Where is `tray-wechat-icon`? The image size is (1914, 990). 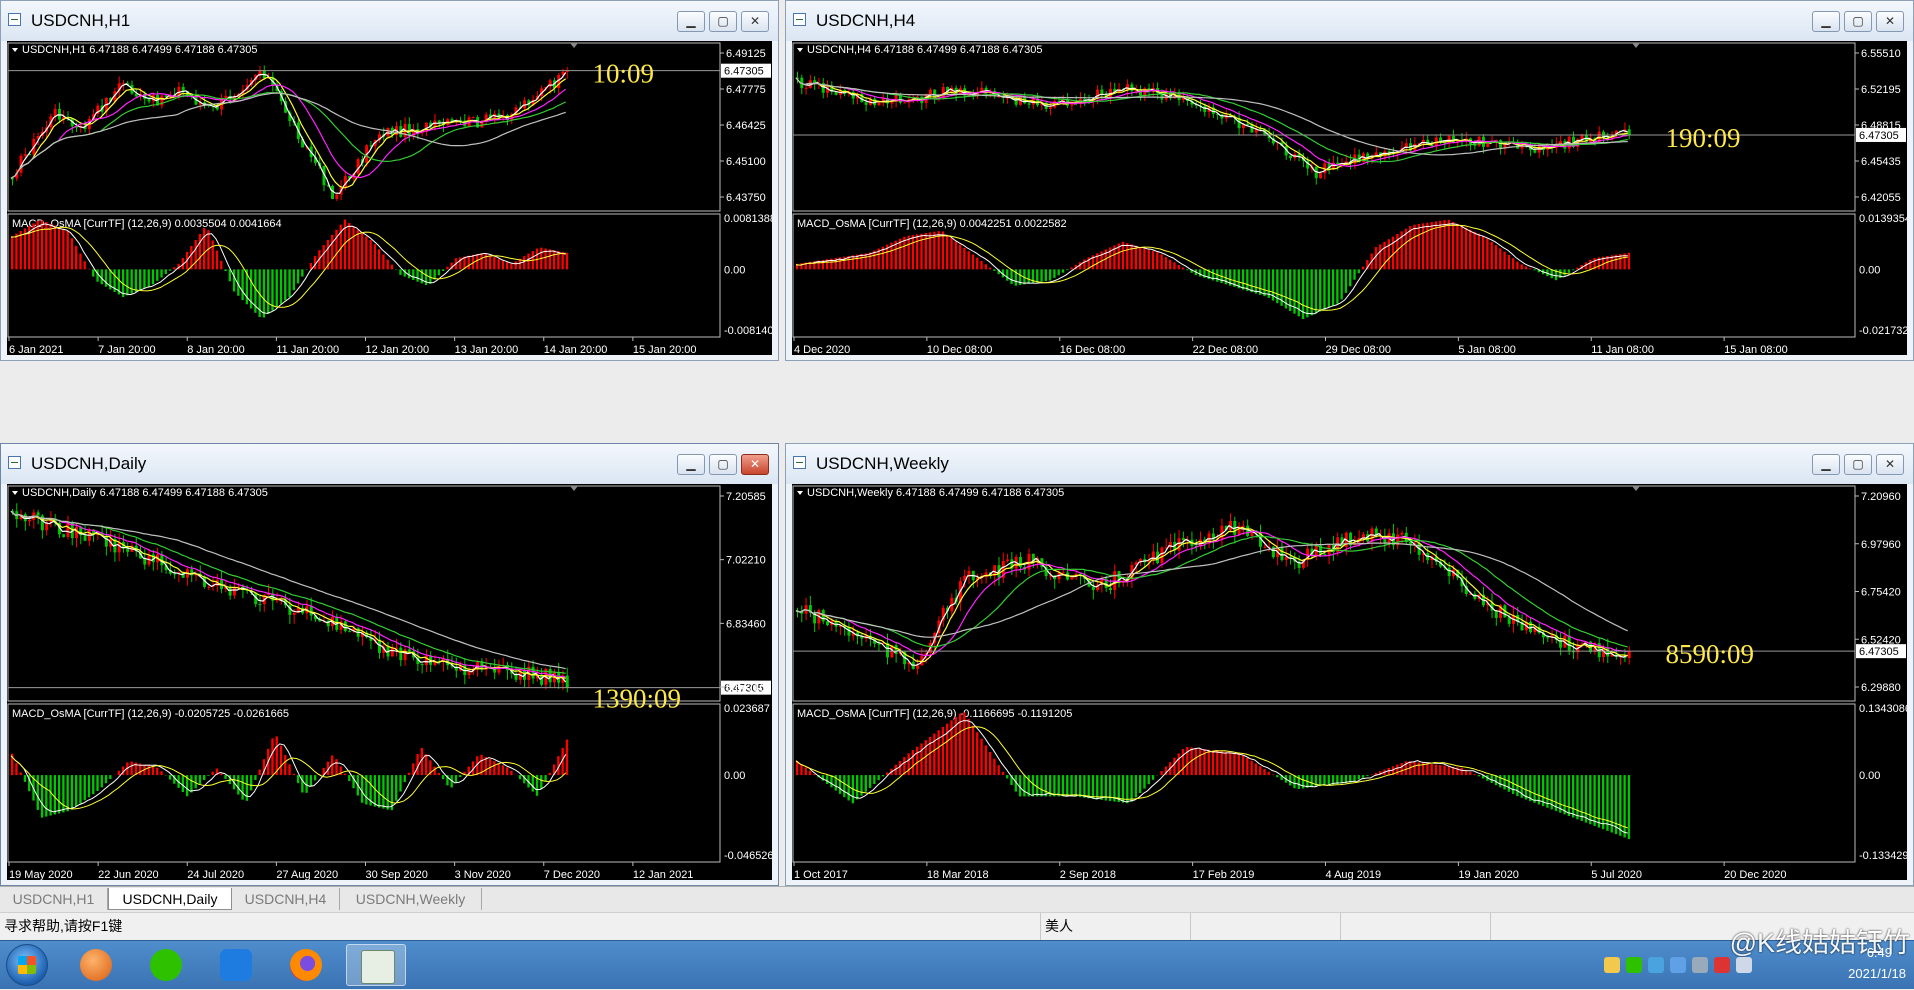
tray-wechat-icon is located at coordinates (1634, 965).